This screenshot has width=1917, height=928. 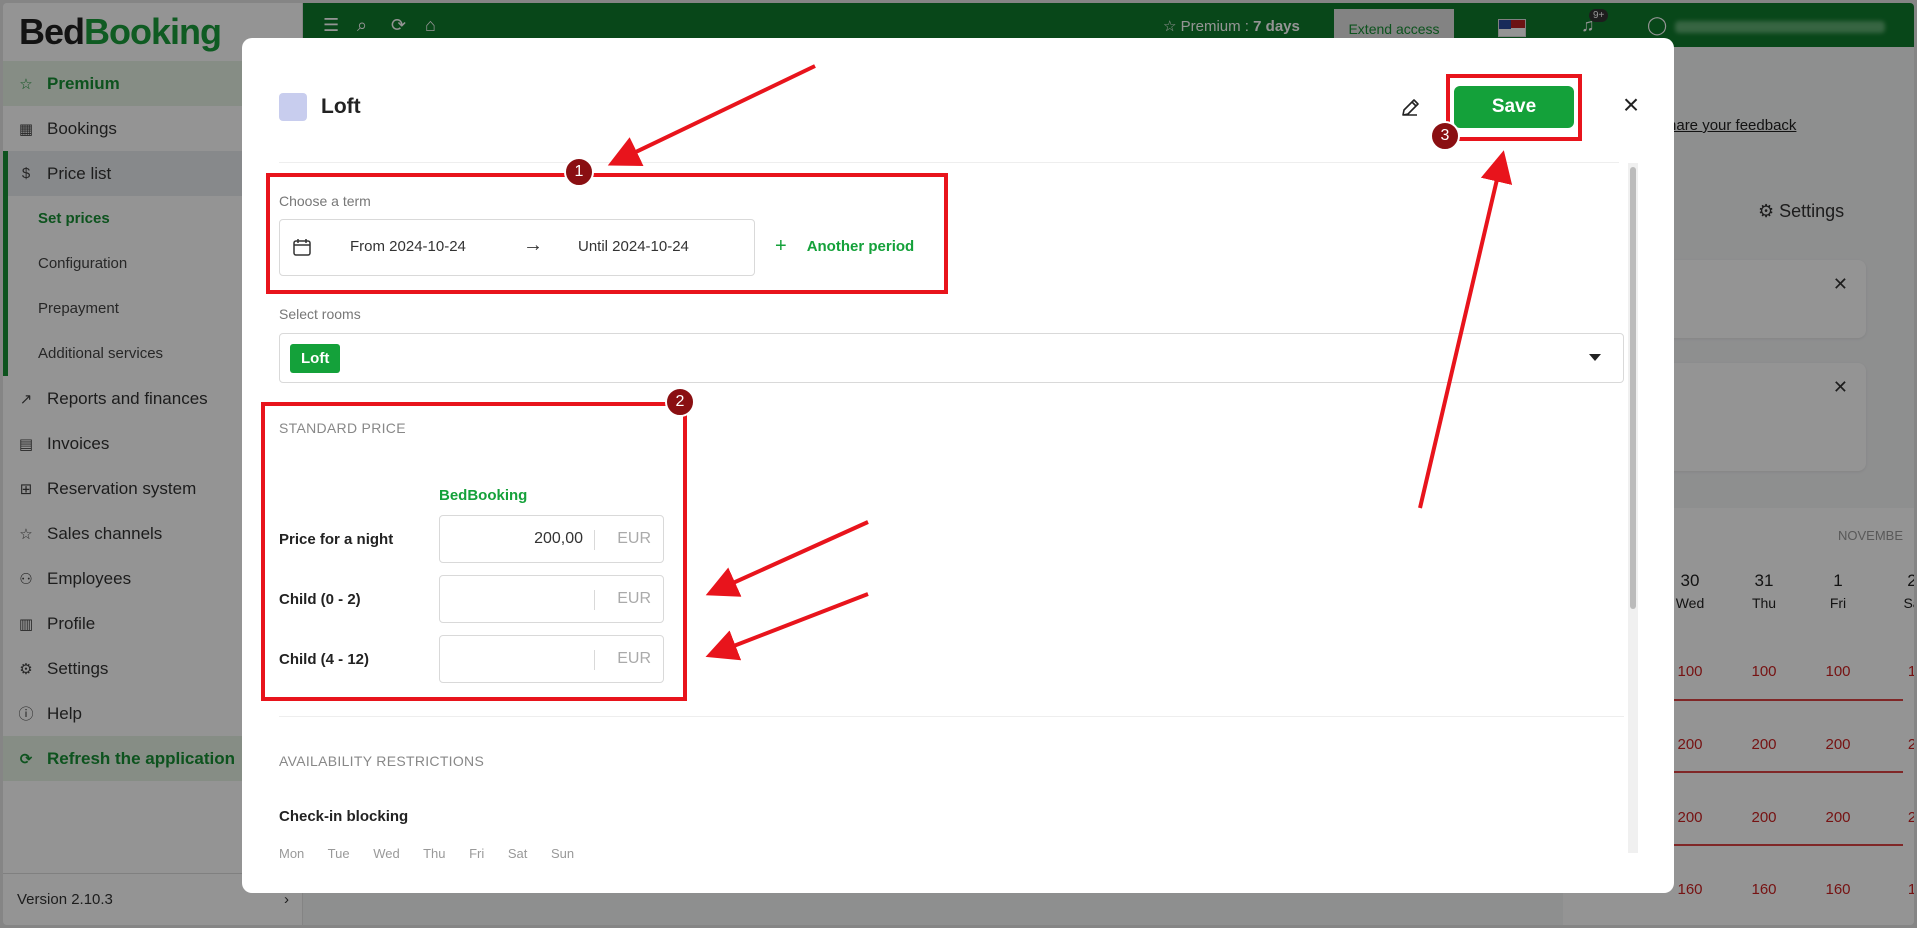 I want to click on weekday-row: Mon Tue Wed Thu Fri Sat Sun, so click(x=427, y=853).